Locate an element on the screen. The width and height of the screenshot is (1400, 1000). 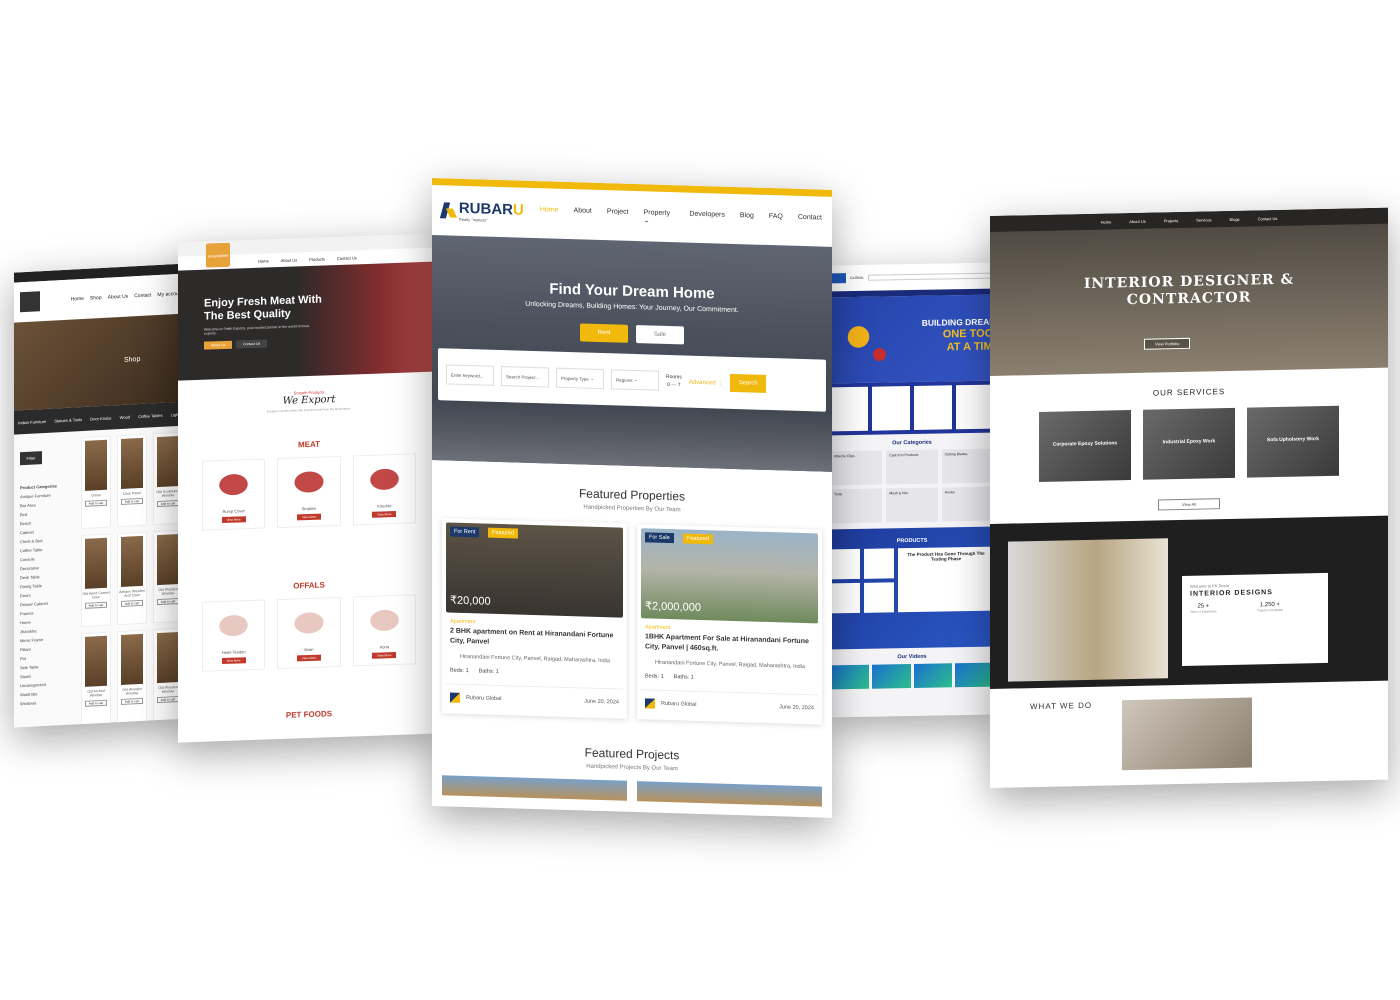
view-all-button: View All is located at coordinates (1189, 504).